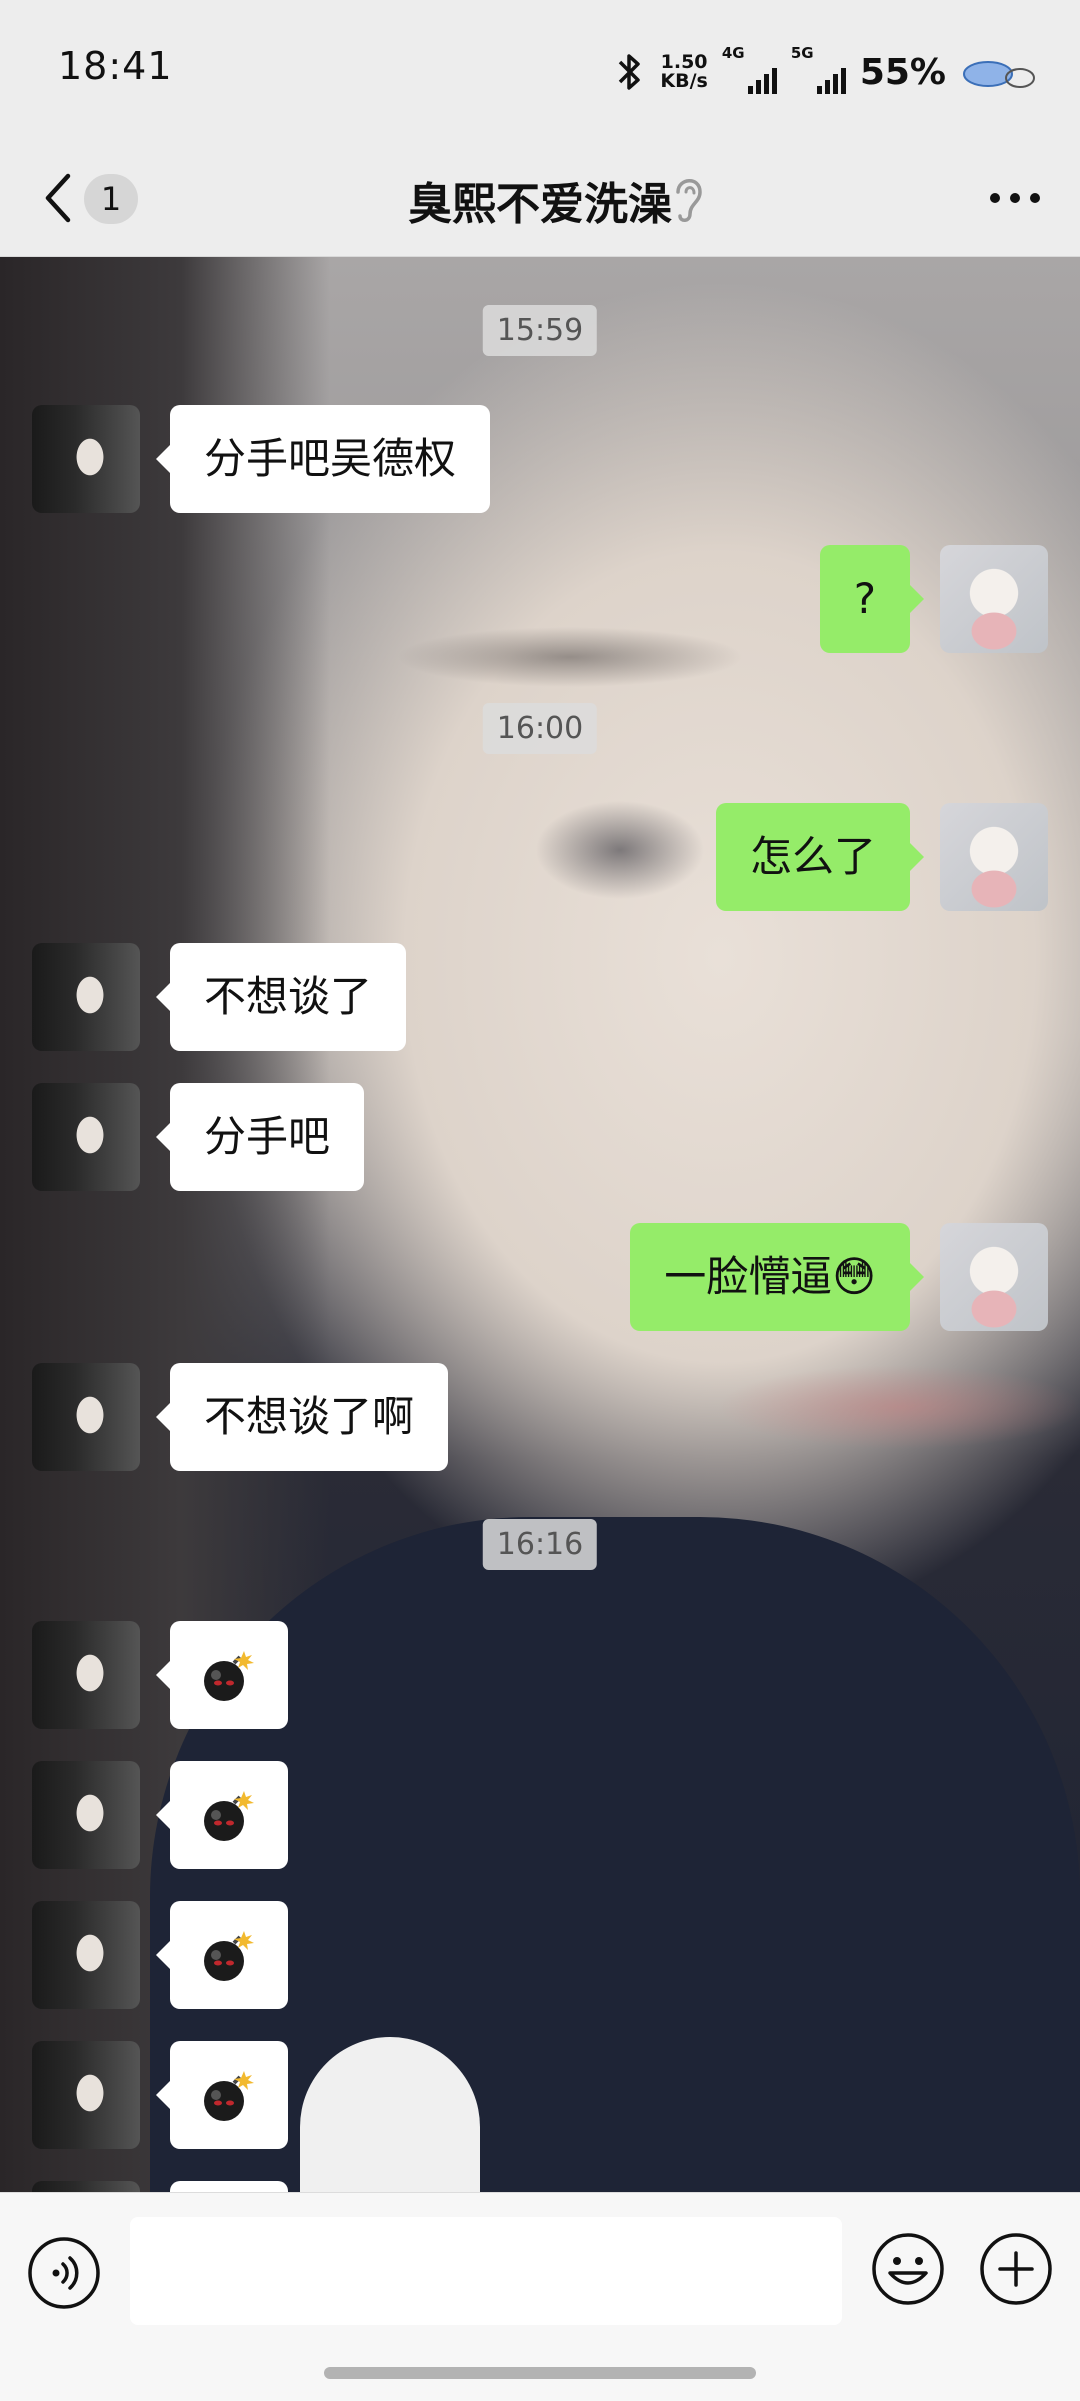  I want to click on incoming-message-bubble: 不想谈了啊, so click(302, 1417).